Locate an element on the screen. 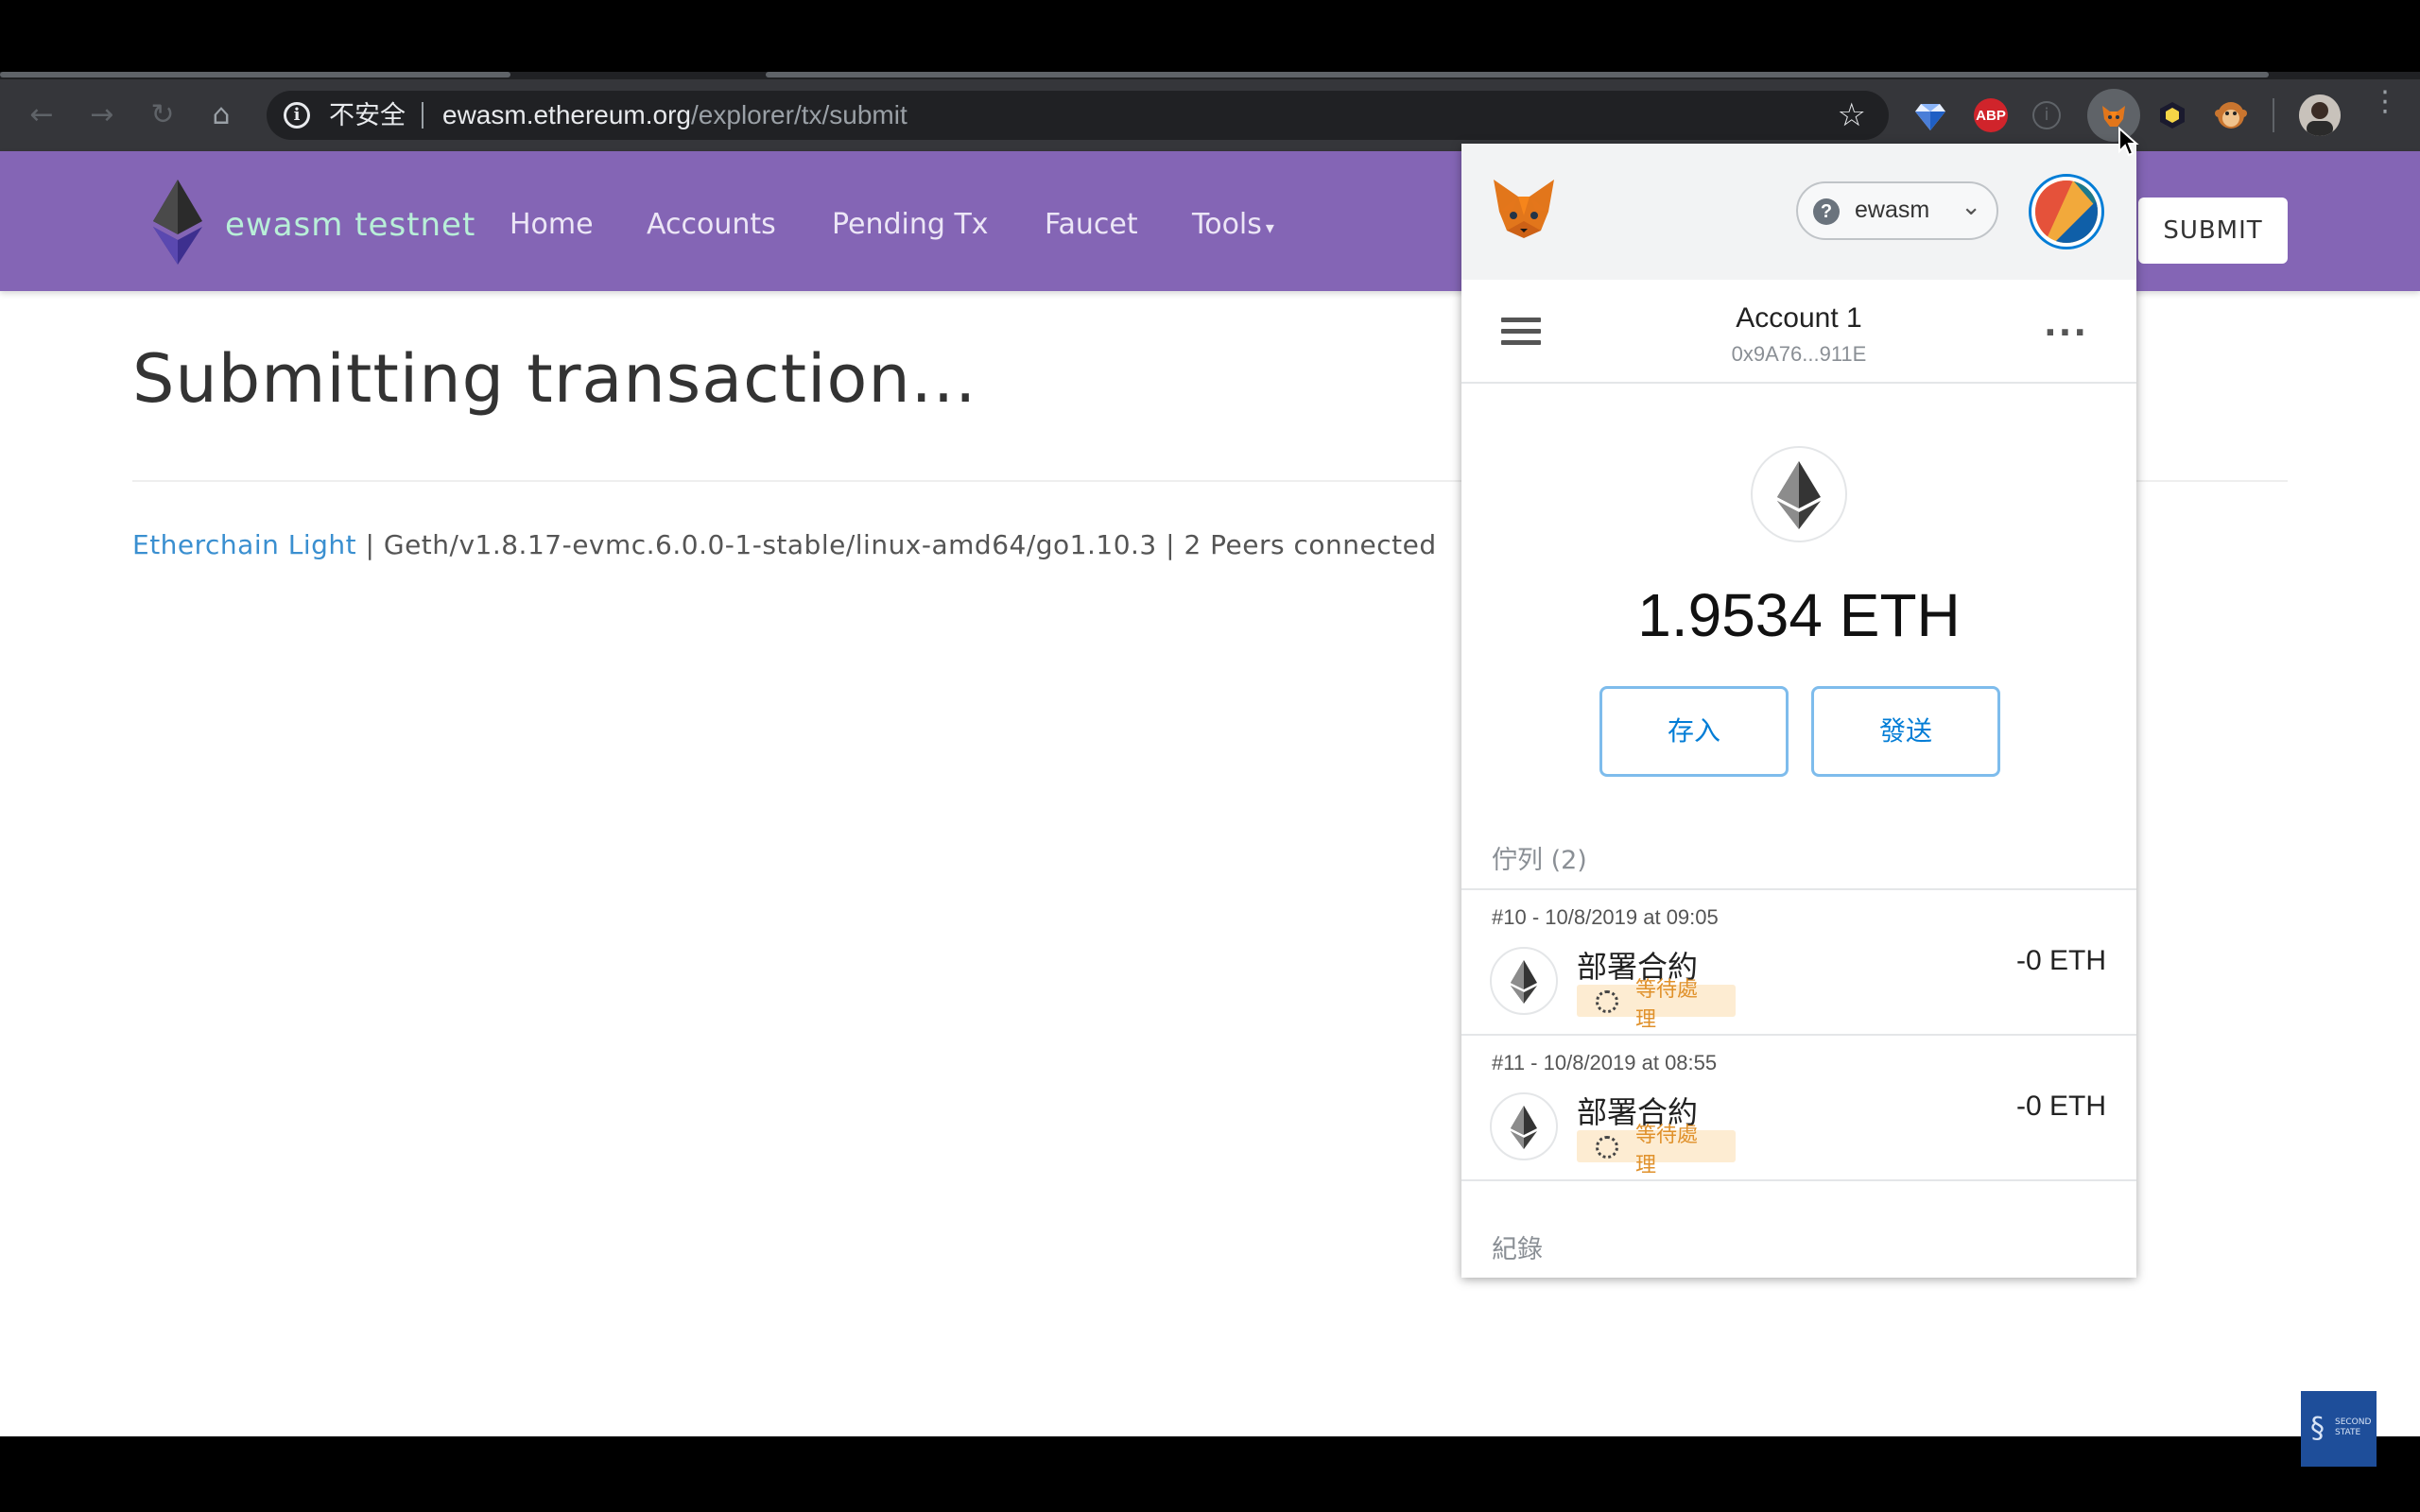 This screenshot has height=1512, width=2420. deposit-button: 存入 is located at coordinates (1694, 731).